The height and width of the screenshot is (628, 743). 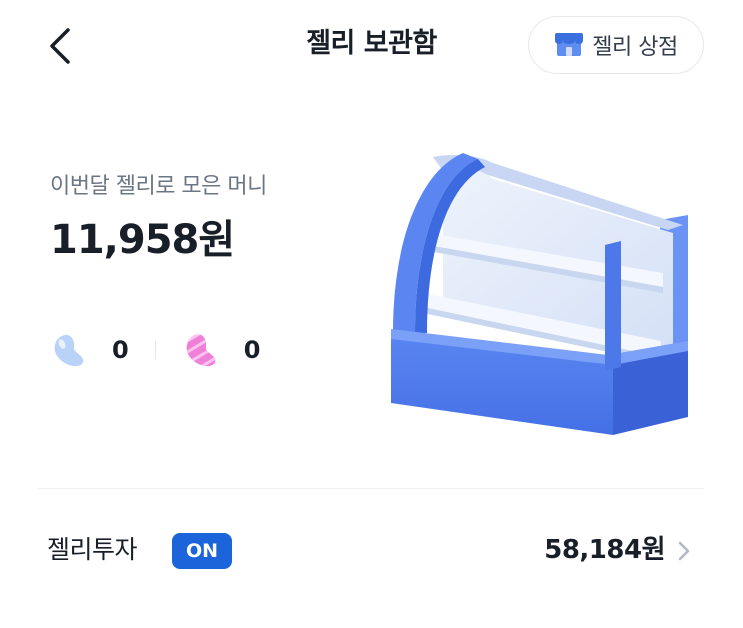 What do you see at coordinates (142, 240) in the screenshot?
I see `monthly-savings-amount: 11,958원` at bounding box center [142, 240].